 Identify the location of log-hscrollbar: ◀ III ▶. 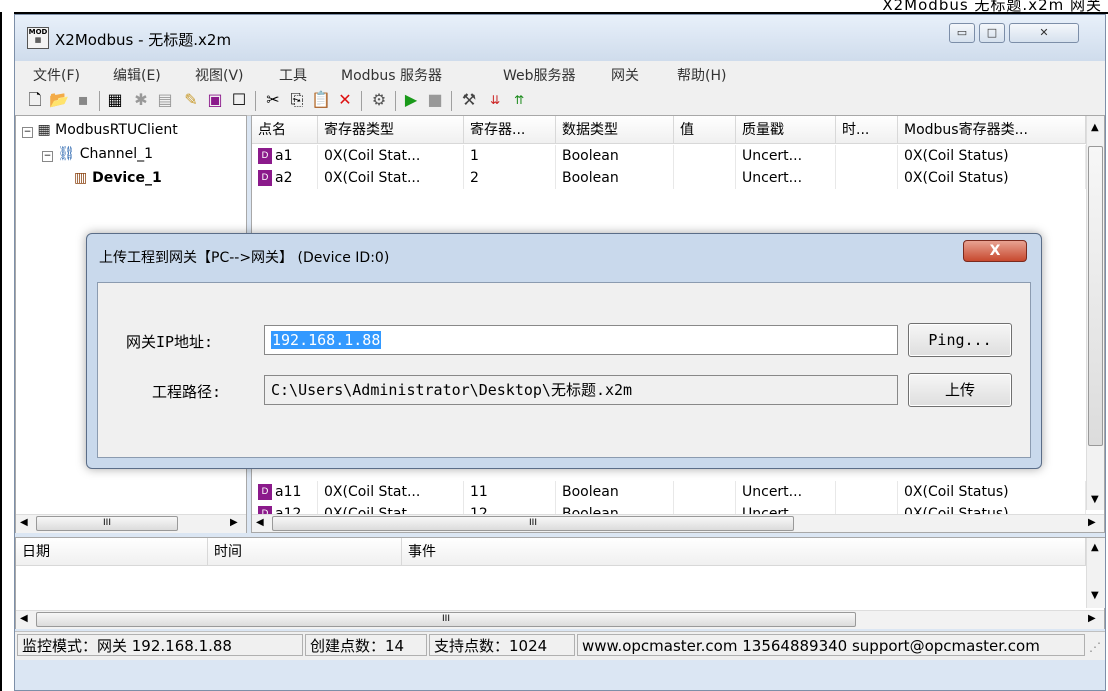
(560, 619).